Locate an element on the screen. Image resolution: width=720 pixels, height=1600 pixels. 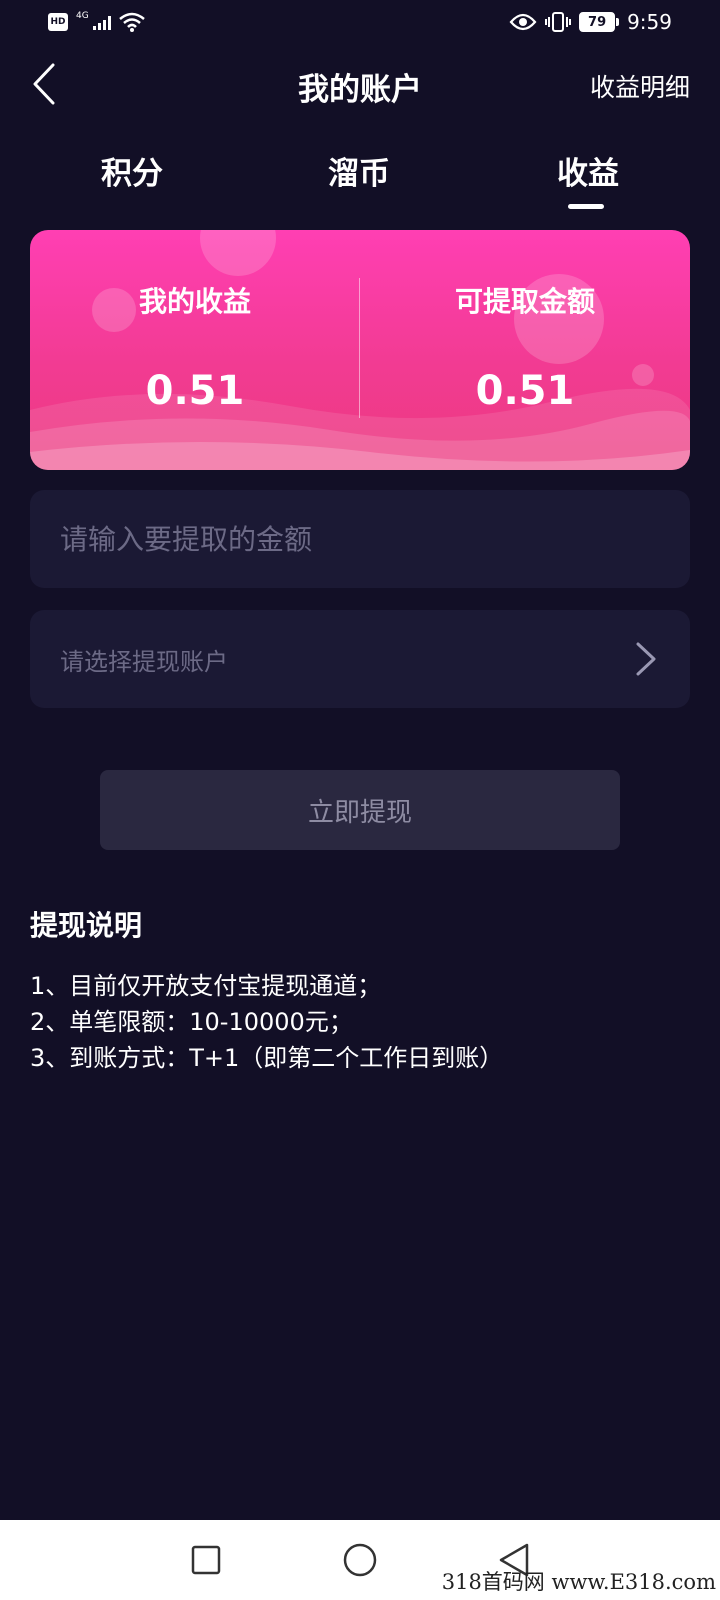
eye-icon is located at coordinates (523, 22).